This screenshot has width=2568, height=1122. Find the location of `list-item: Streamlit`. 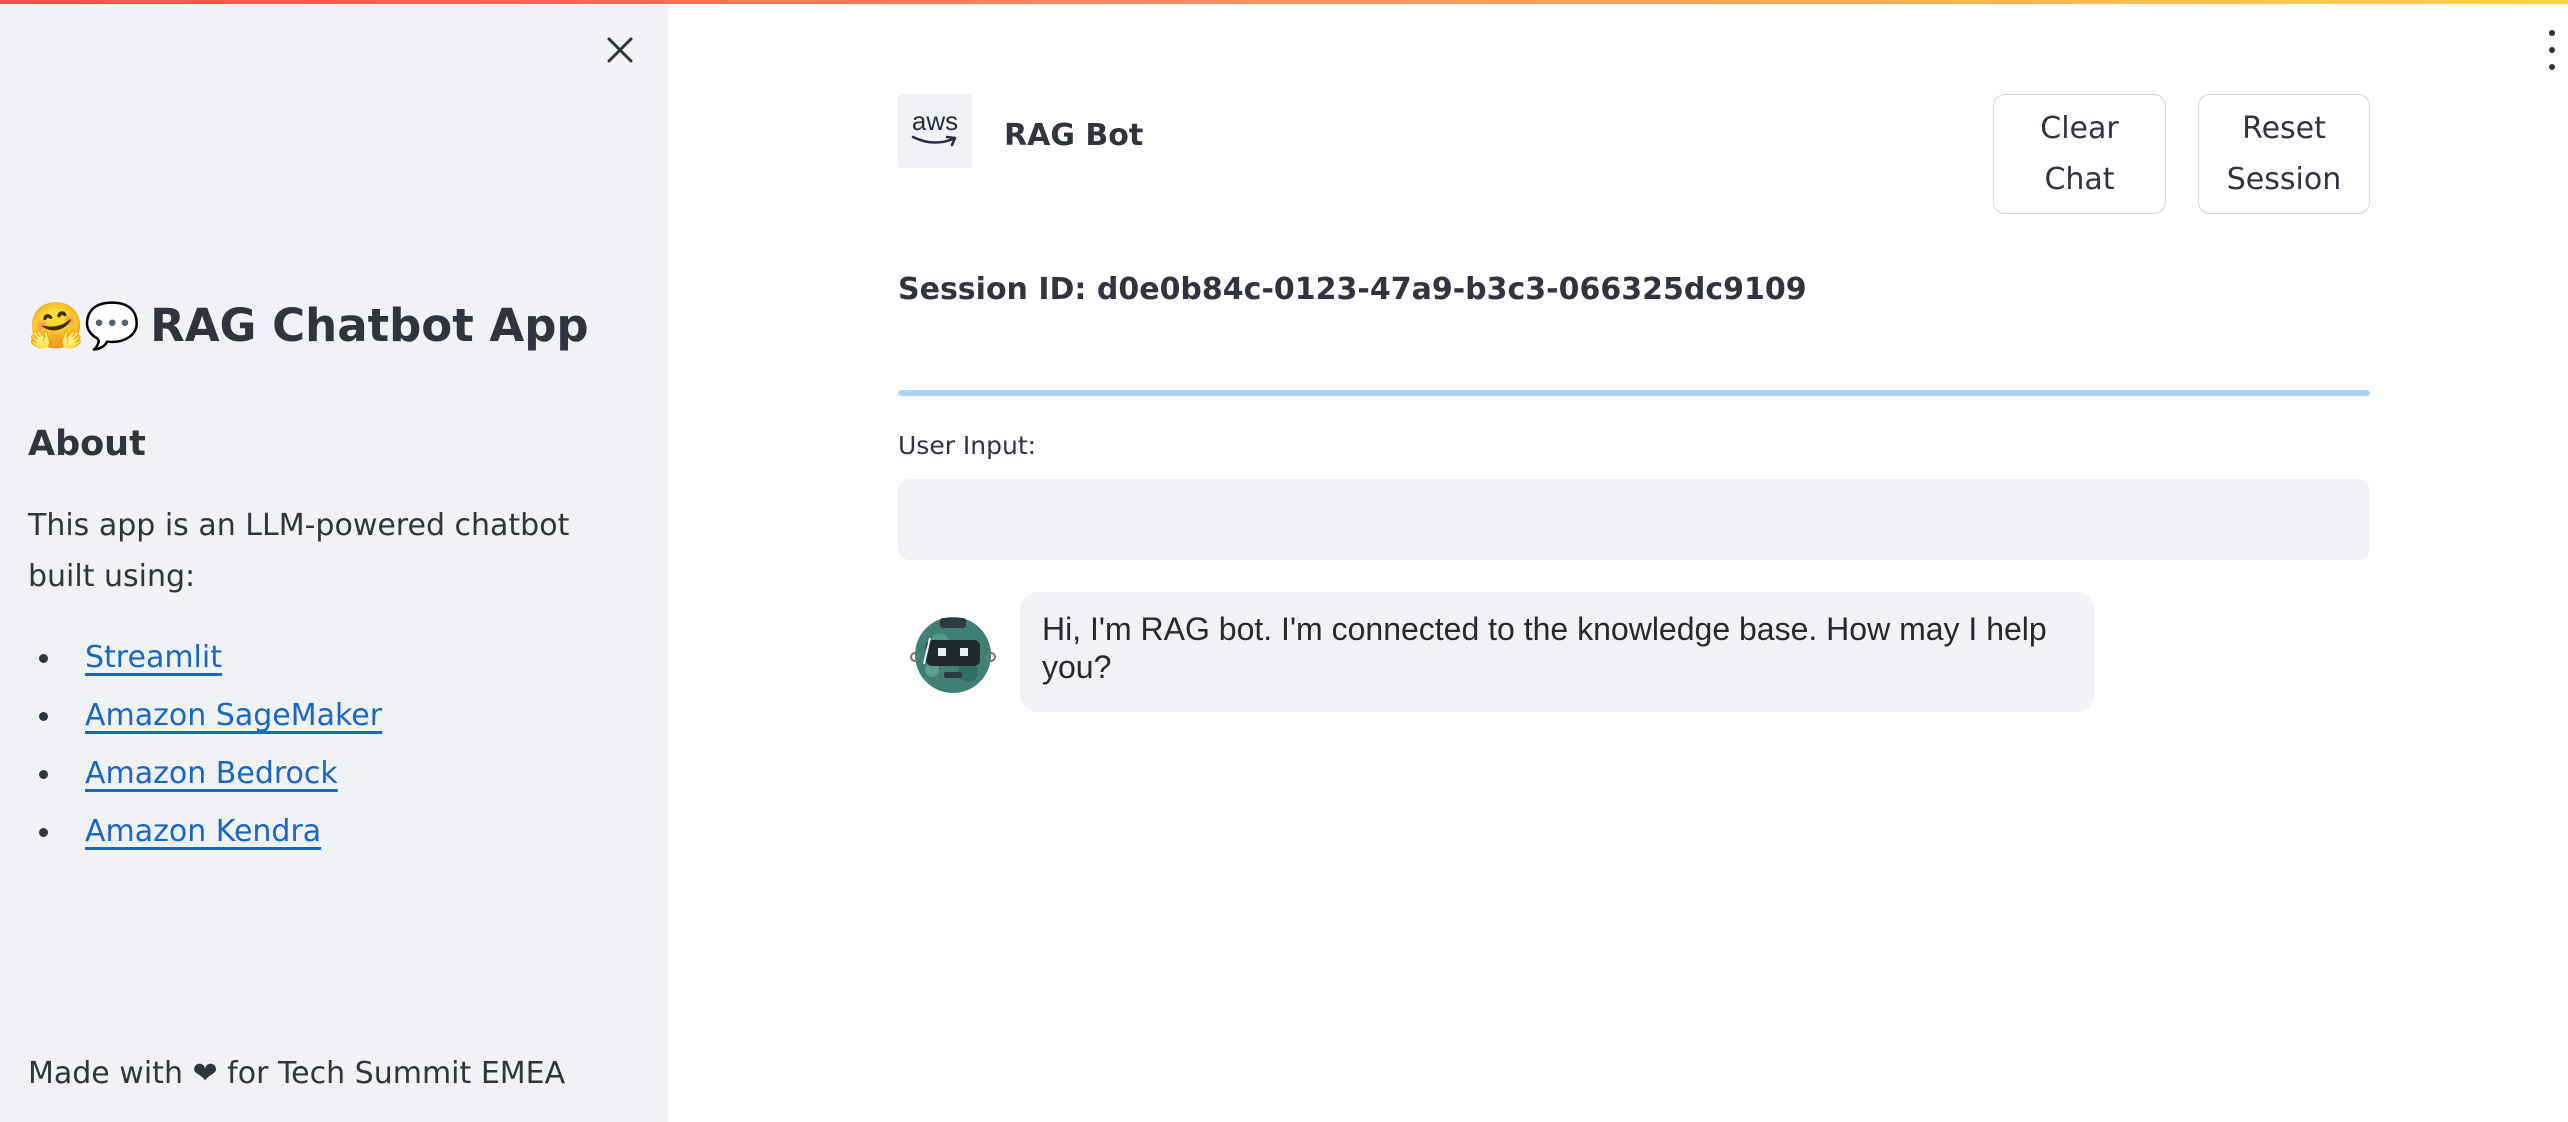

list-item: Streamlit is located at coordinates (205, 658).